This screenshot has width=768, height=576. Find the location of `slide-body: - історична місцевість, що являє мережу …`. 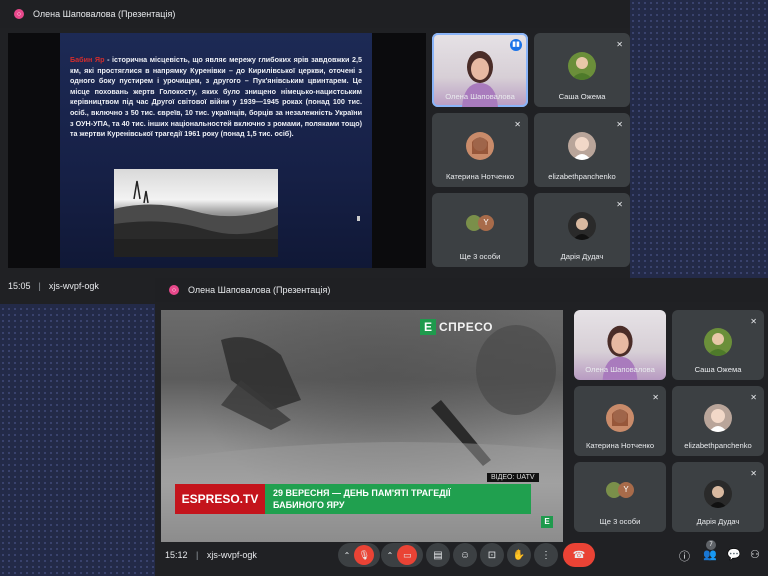

slide-body: - історична місцевість, що являє мережу … is located at coordinates (216, 97).